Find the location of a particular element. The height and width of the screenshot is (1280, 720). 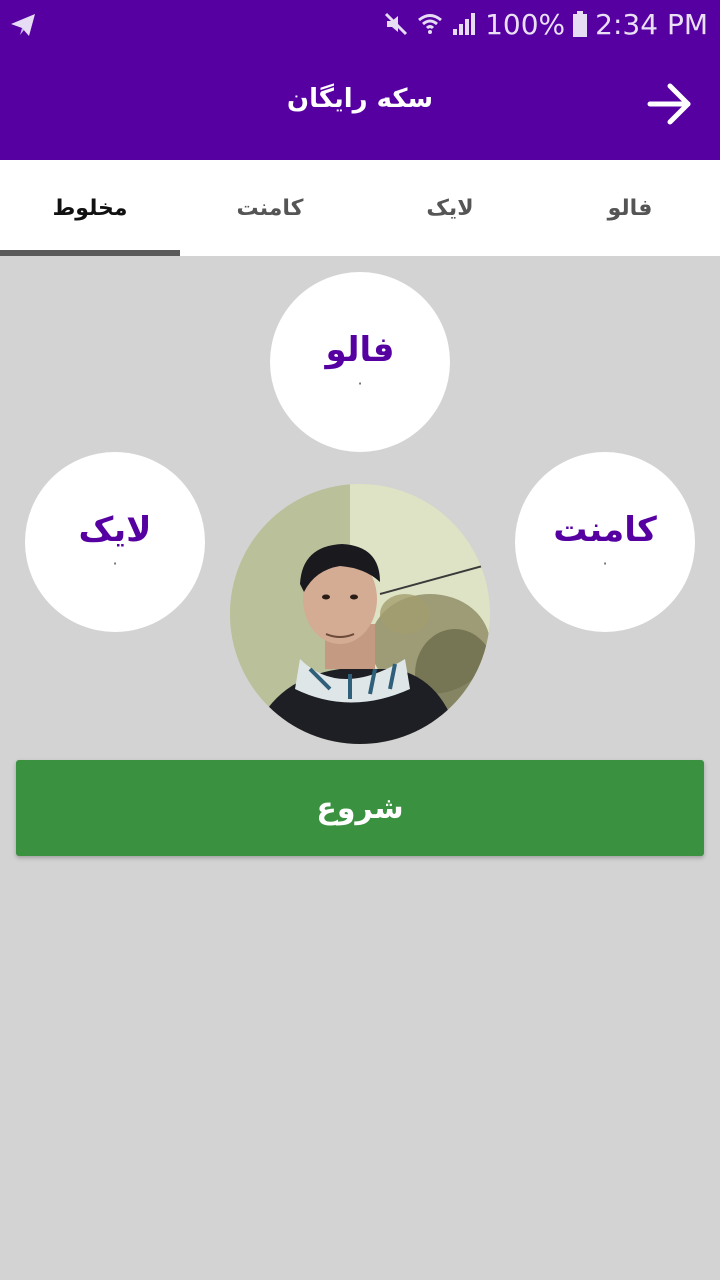

telegram-send-icon is located at coordinates (23, 25).